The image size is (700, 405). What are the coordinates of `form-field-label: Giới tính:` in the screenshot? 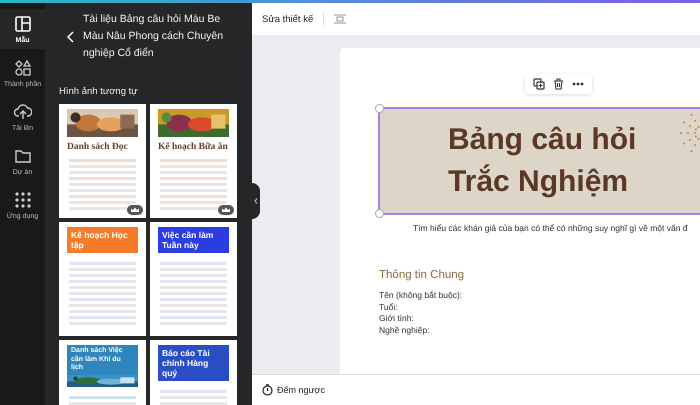 It's located at (397, 318).